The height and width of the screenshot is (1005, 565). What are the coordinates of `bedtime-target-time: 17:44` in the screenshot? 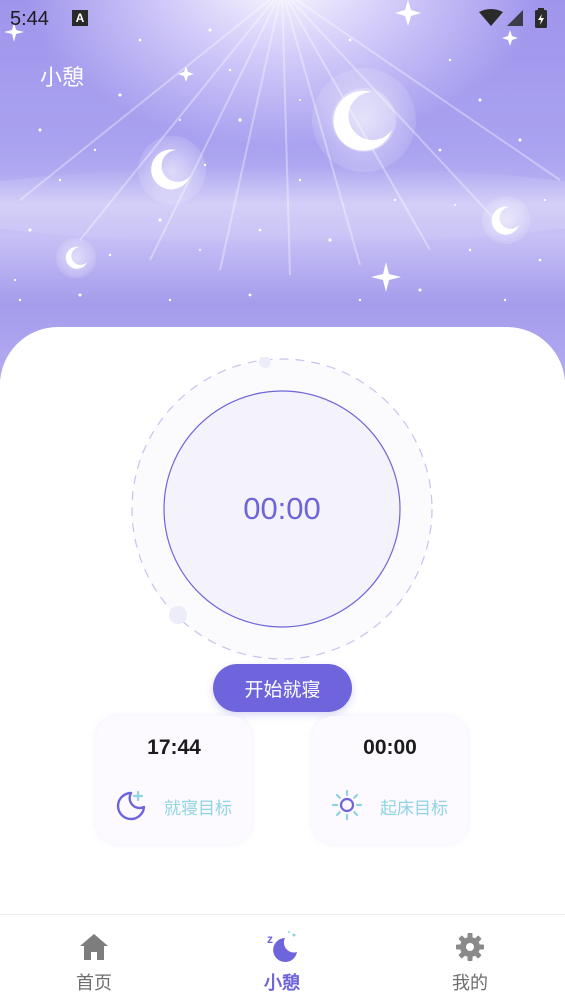 It's located at (174, 747).